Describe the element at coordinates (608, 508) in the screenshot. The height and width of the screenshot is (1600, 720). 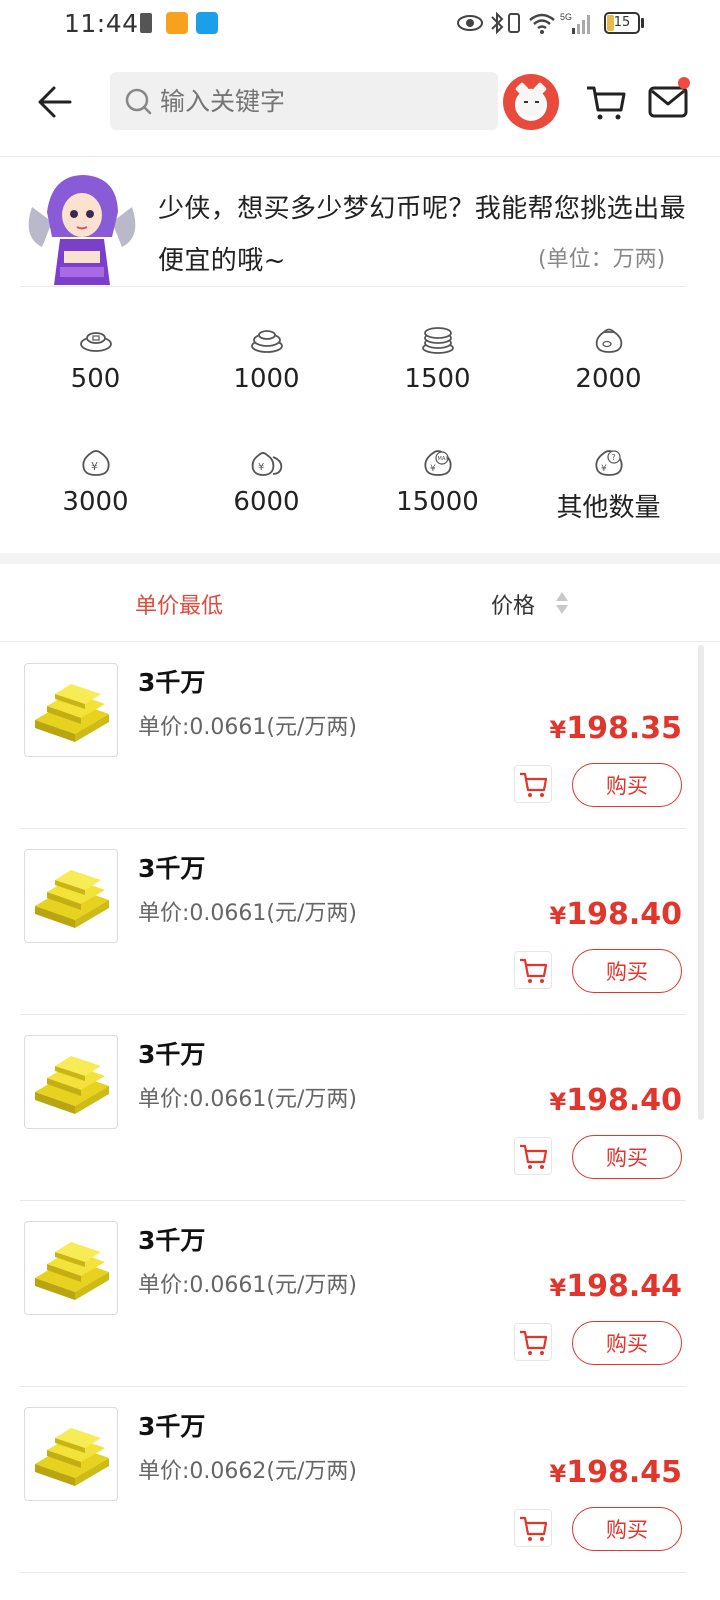
I see `amount-label: 其他数量` at that location.